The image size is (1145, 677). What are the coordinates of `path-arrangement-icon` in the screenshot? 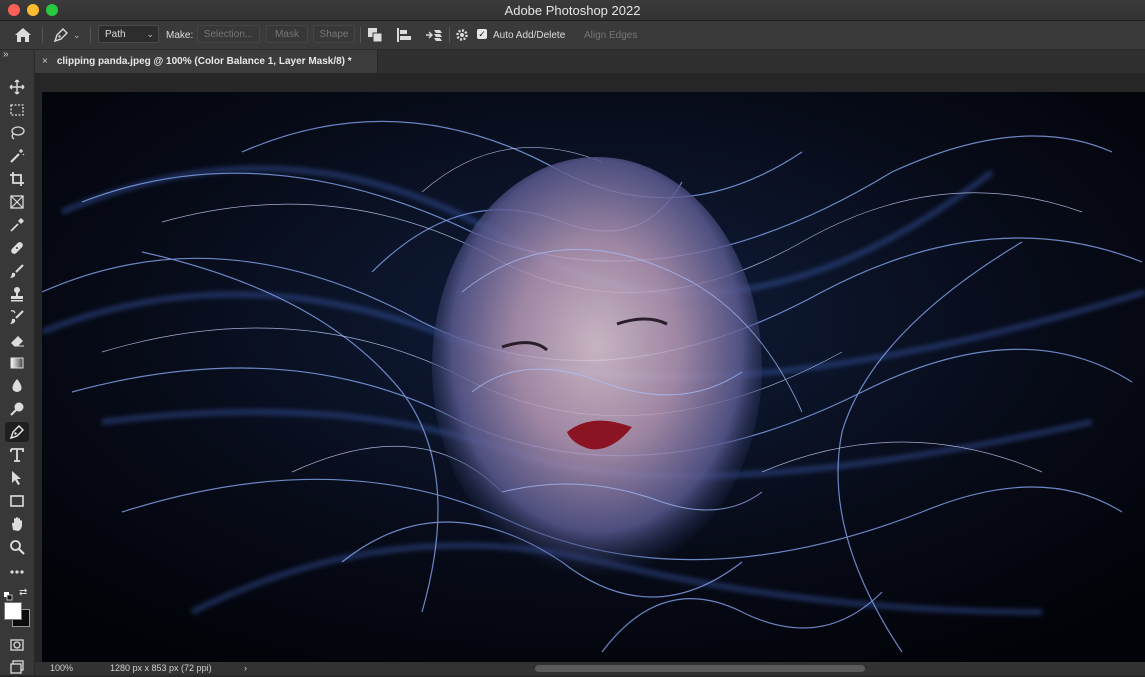 It's located at (434, 35).